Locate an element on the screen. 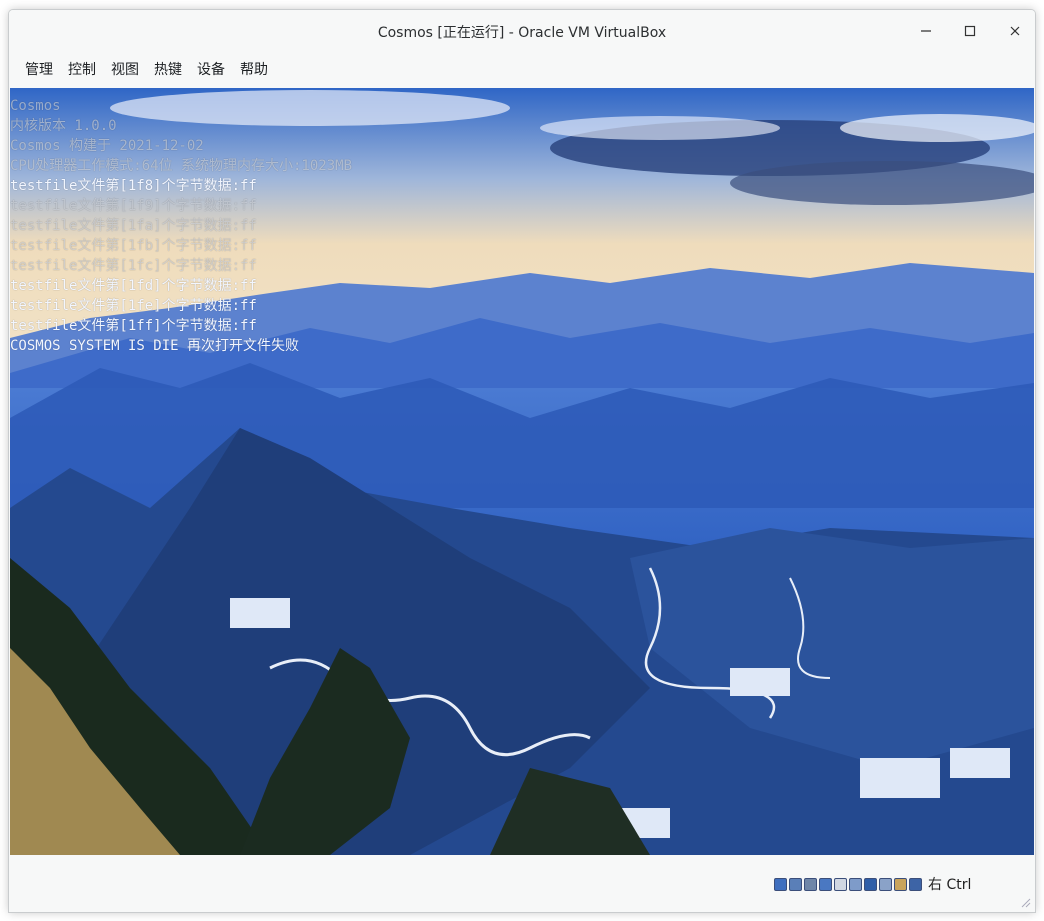  minimize-button is located at coordinates (926, 31).